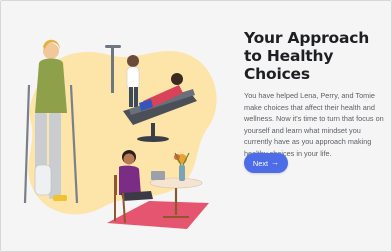  I want to click on arrow-right-icon: →, so click(275, 162).